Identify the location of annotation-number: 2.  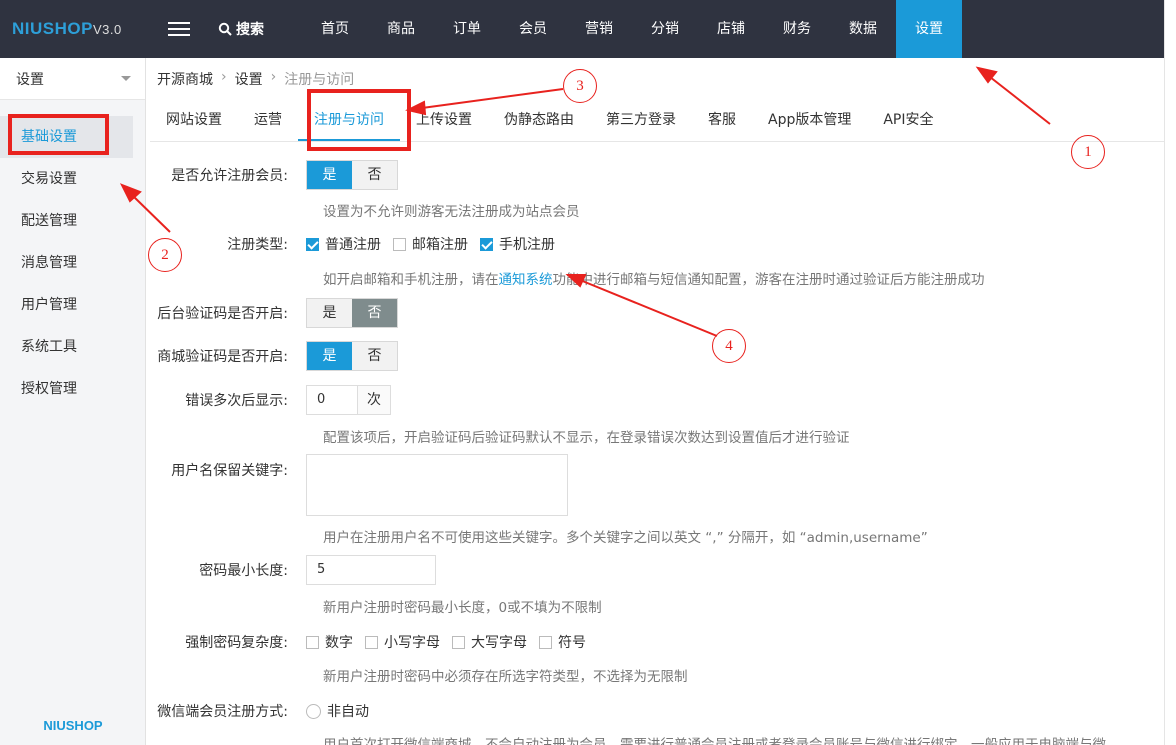
(165, 255).